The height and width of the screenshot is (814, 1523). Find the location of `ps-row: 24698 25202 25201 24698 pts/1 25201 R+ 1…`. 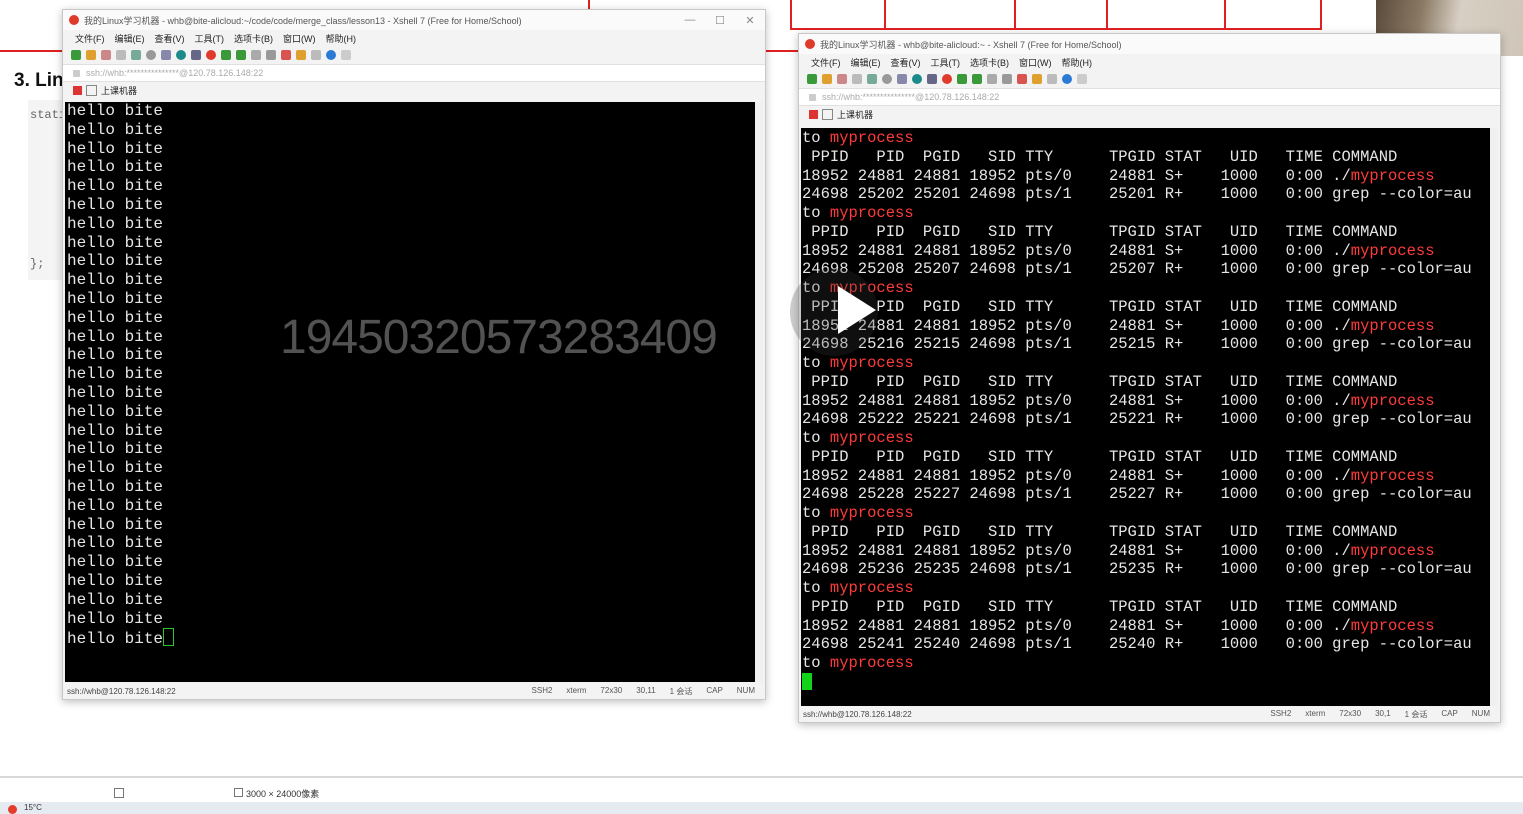

ps-row: 24698 25202 25201 24698 pts/1 25201 R+ 1… is located at coordinates (1137, 194).